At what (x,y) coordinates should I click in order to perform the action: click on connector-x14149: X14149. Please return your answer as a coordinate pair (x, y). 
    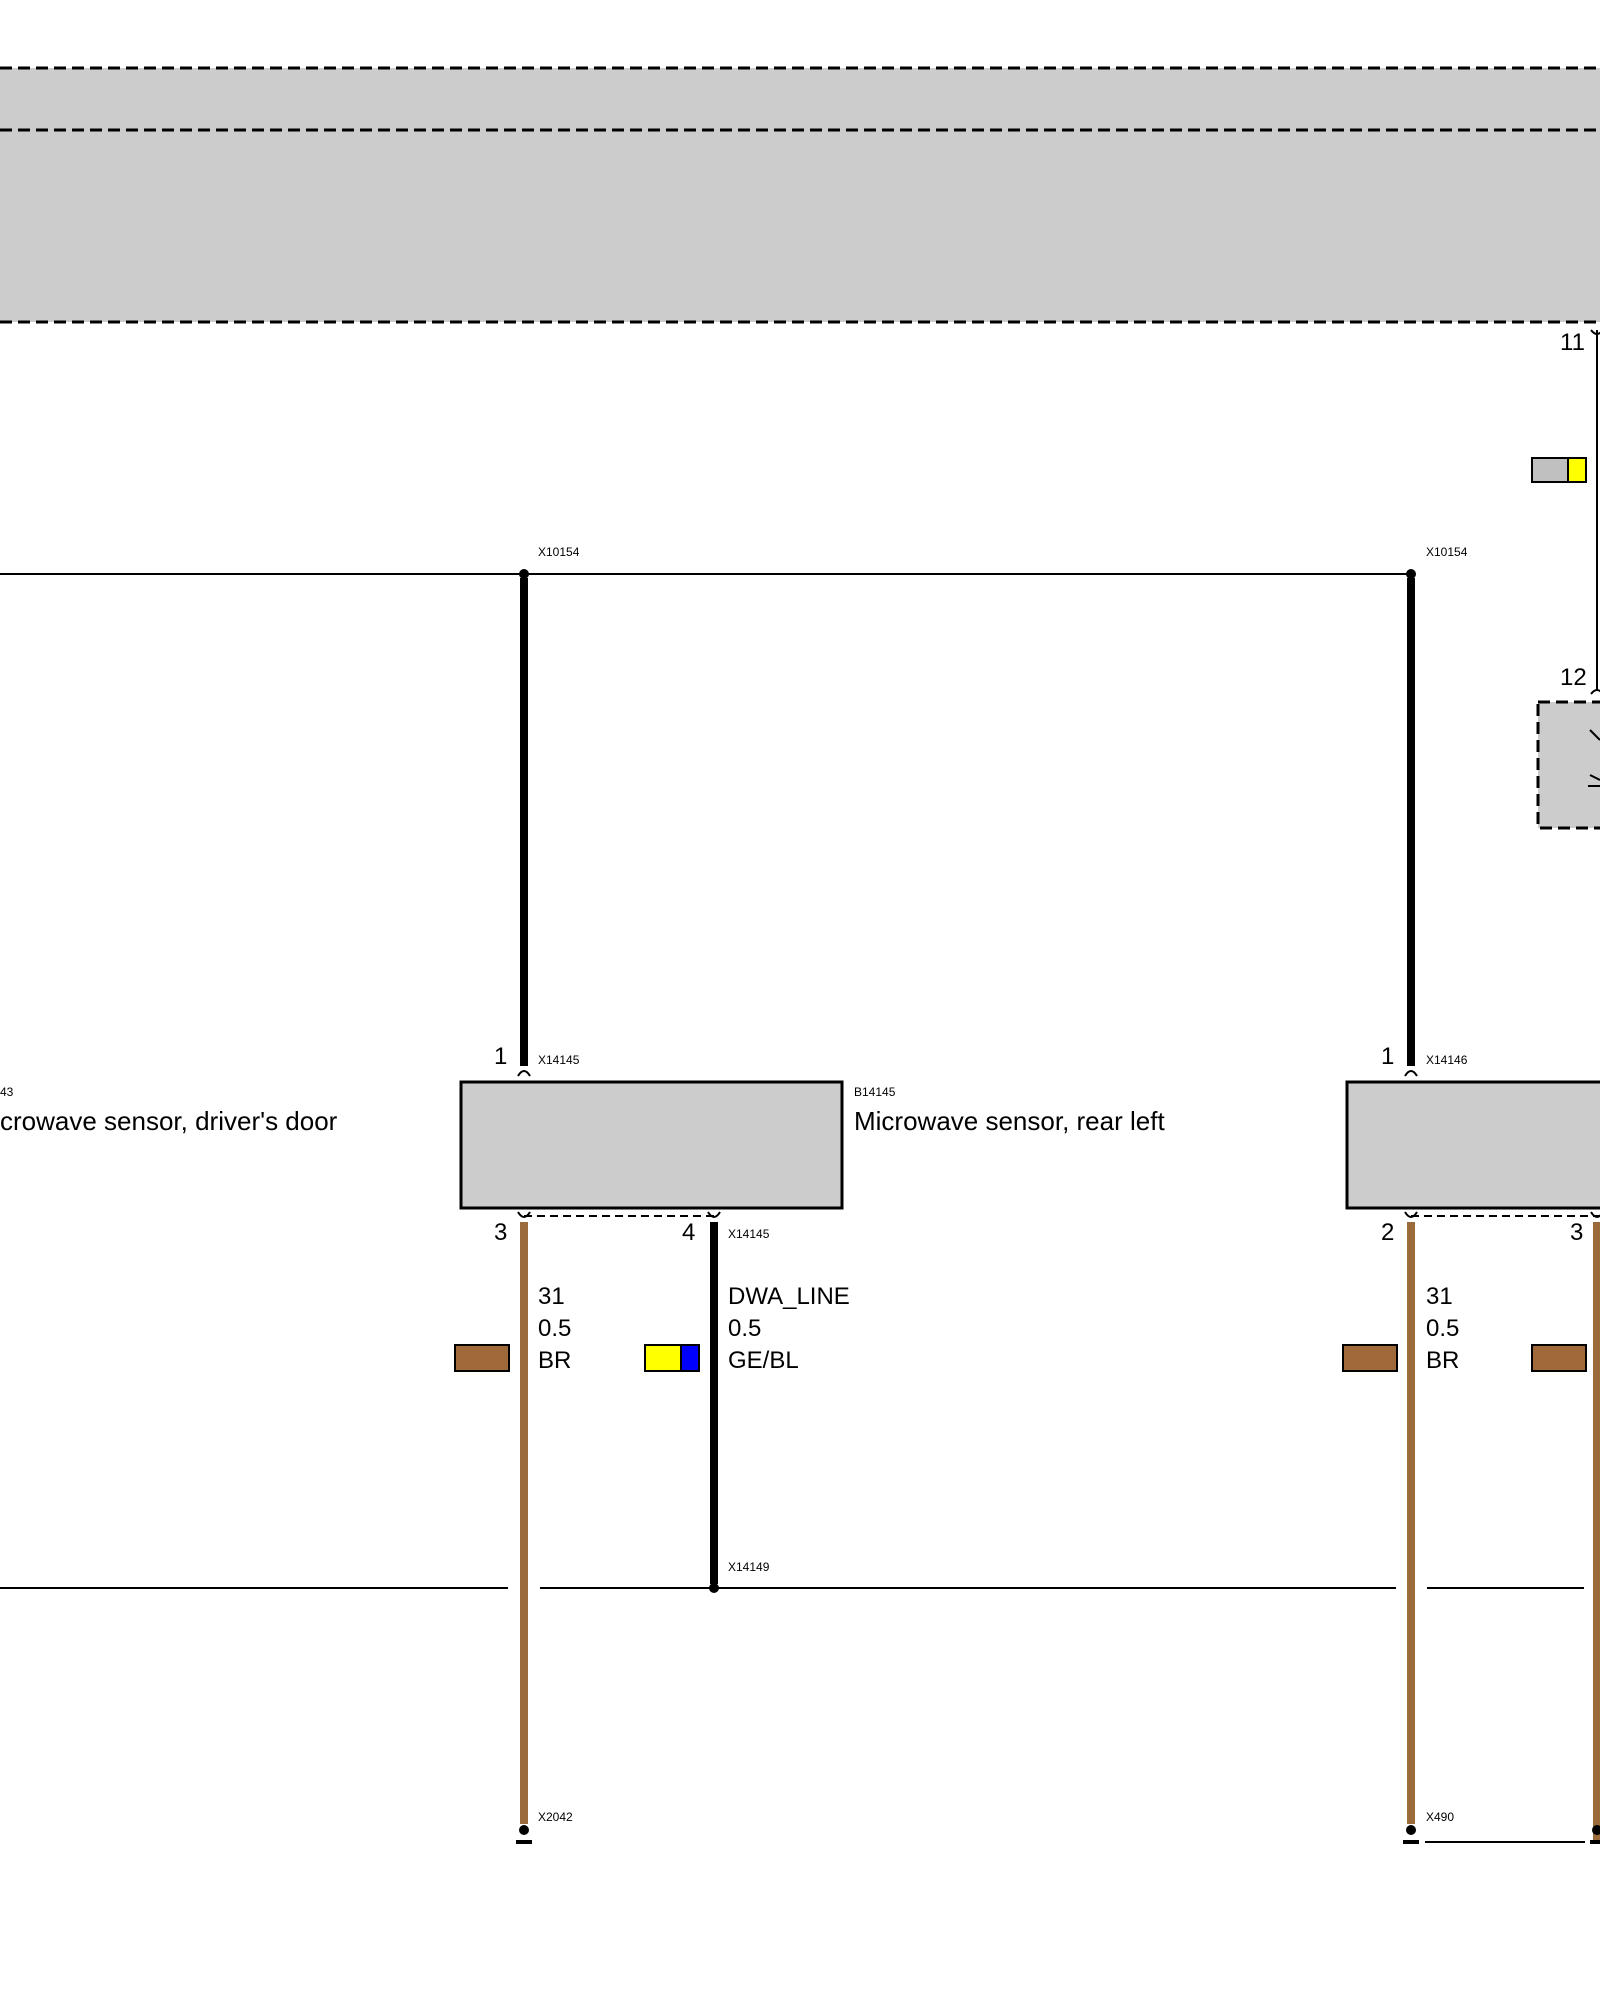
    Looking at the image, I should click on (749, 1567).